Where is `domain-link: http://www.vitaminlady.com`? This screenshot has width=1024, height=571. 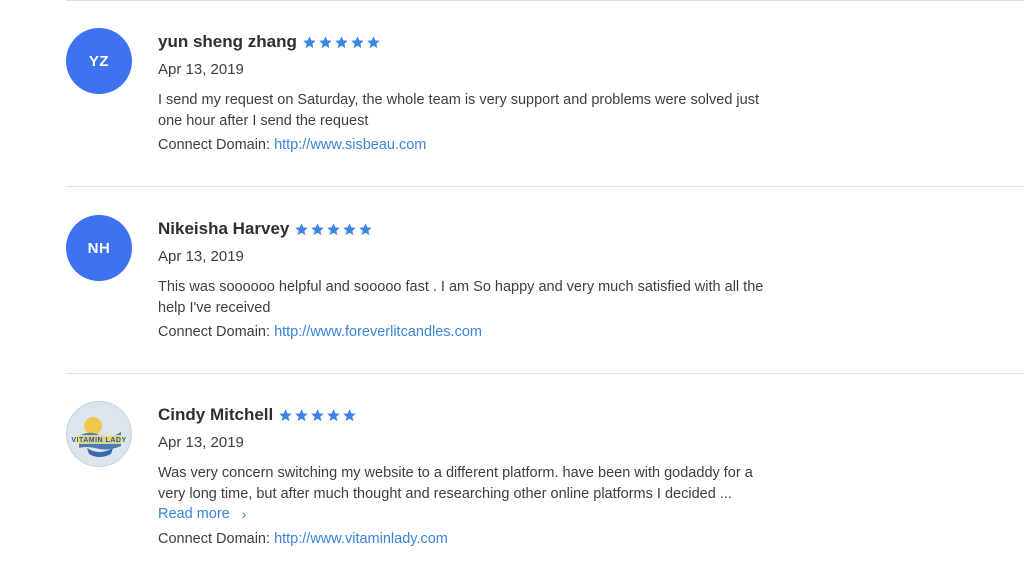 domain-link: http://www.vitaminlady.com is located at coordinates (361, 539).